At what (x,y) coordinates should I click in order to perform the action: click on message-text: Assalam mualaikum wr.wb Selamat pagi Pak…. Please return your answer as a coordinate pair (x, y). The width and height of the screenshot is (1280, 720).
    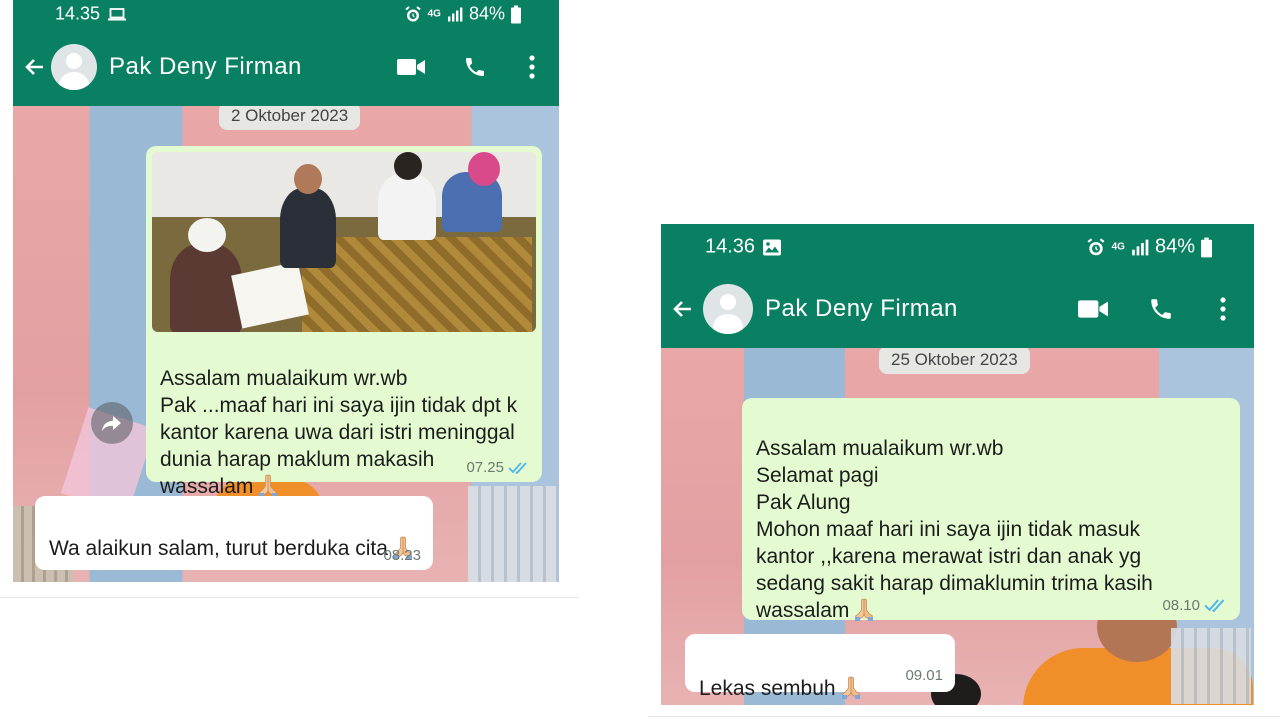
    Looking at the image, I should click on (954, 529).